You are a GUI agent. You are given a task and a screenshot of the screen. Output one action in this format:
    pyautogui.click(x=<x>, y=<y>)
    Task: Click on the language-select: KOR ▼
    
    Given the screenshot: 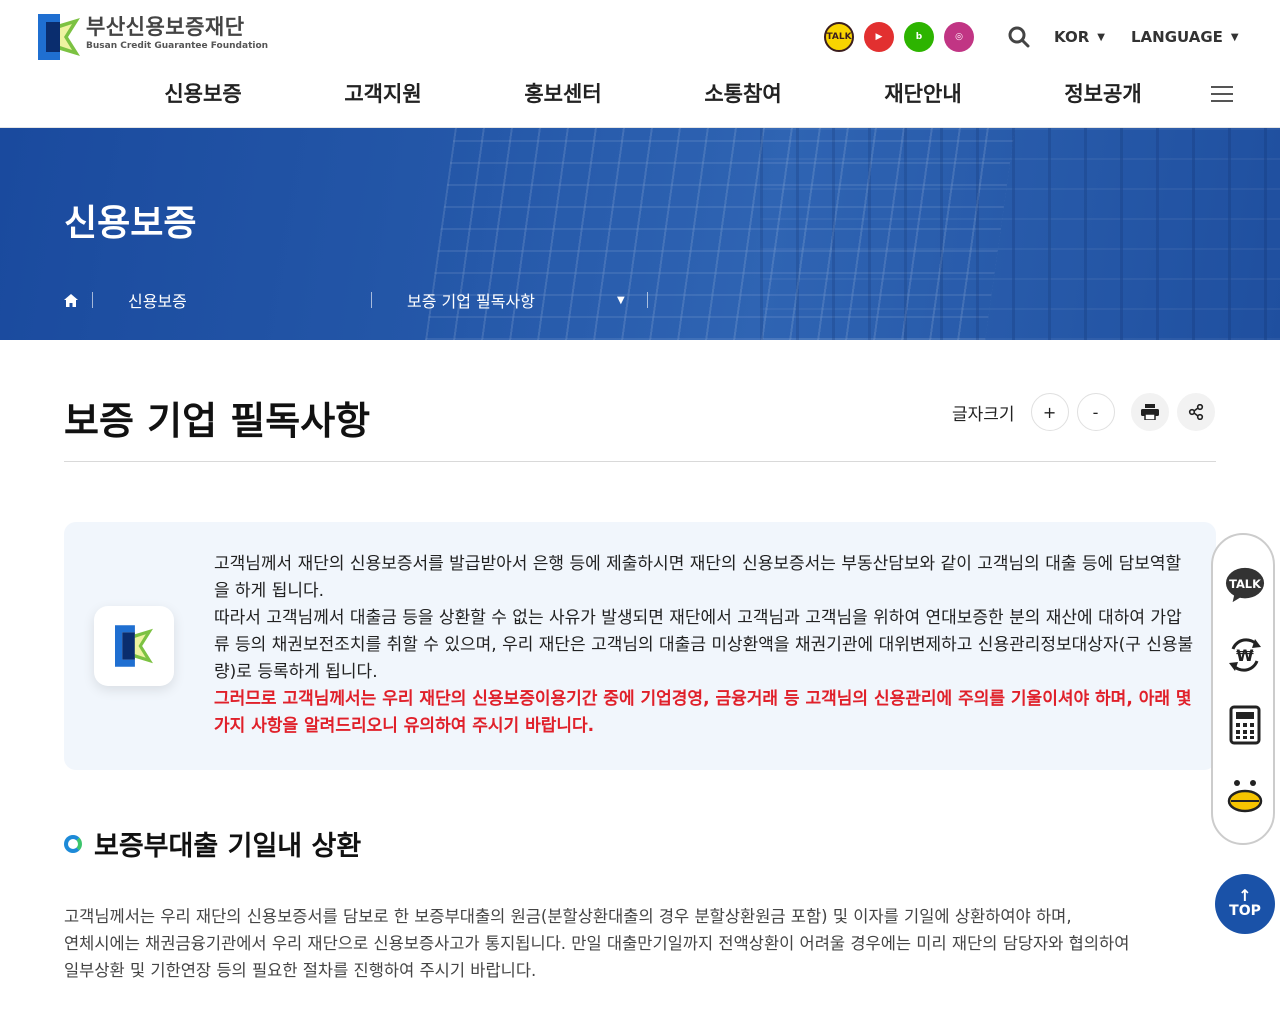 What is the action you would take?
    pyautogui.click(x=1079, y=37)
    